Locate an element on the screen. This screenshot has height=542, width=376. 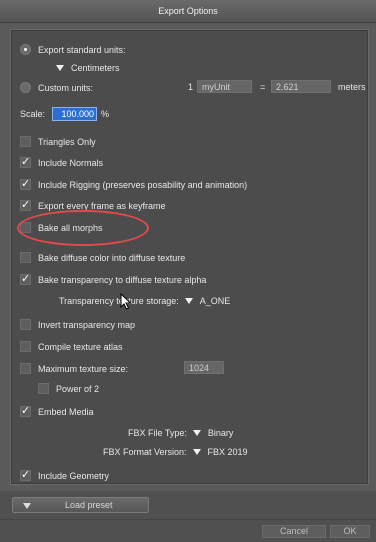
embed-media-row: Embed Media is located at coordinates (57, 410).